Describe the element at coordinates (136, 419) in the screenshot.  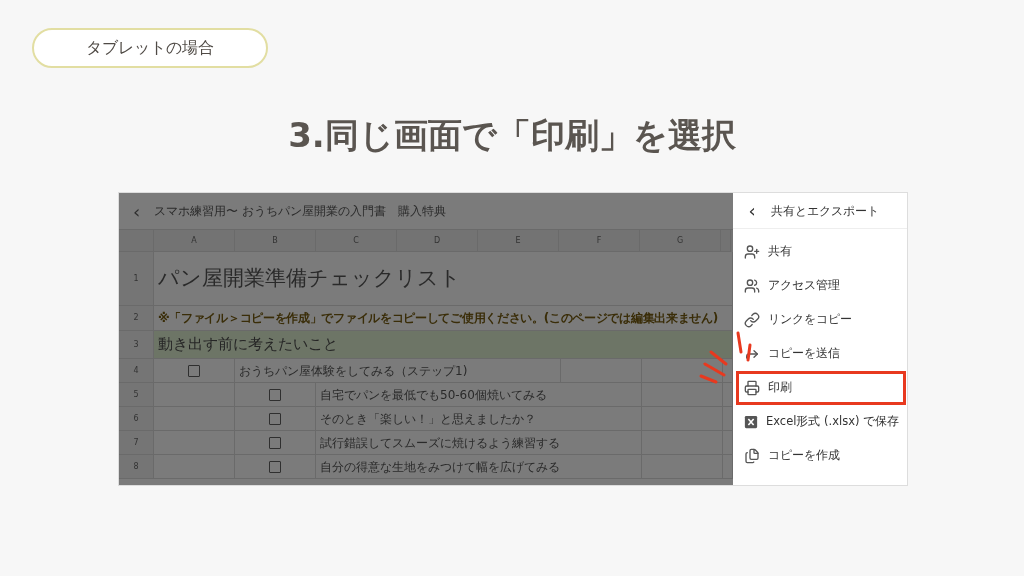
I see `row-number: 6` at that location.